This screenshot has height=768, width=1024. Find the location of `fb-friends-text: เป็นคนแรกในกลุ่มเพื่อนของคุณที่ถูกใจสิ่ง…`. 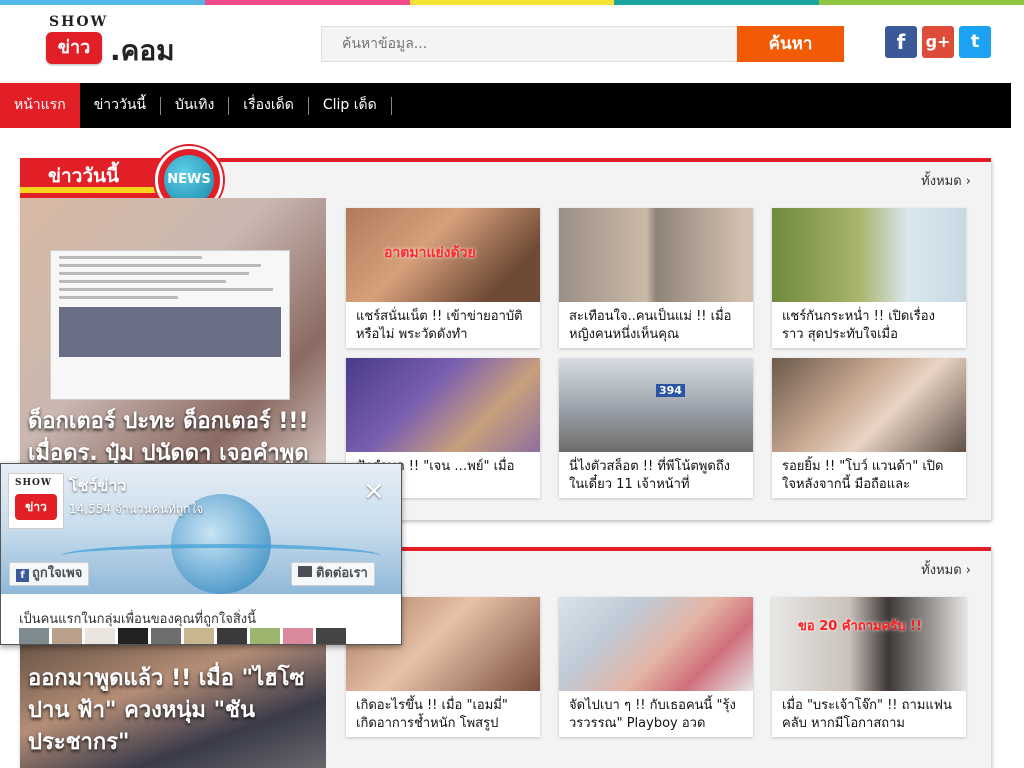

fb-friends-text: เป็นคนแรกในกลุ่มเพื่อนของคุณที่ถูกใจสิ่ง… is located at coordinates (137, 619).